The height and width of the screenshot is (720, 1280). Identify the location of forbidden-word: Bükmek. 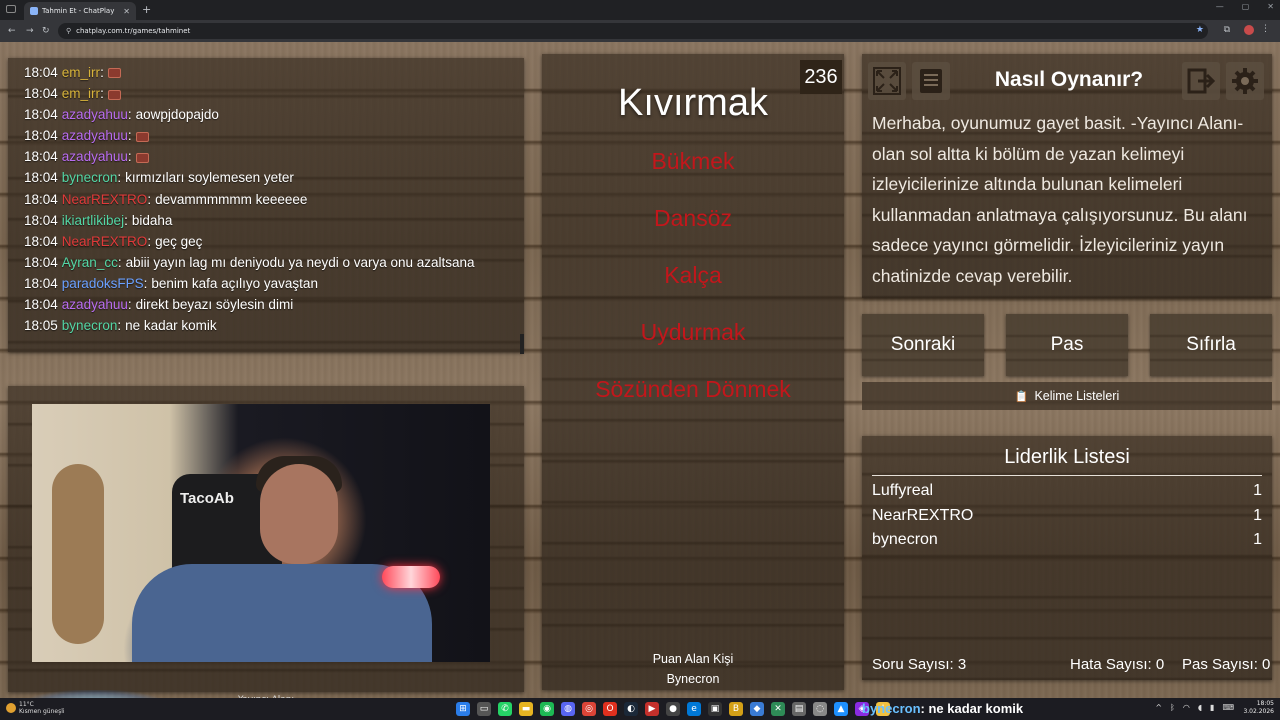
(693, 161).